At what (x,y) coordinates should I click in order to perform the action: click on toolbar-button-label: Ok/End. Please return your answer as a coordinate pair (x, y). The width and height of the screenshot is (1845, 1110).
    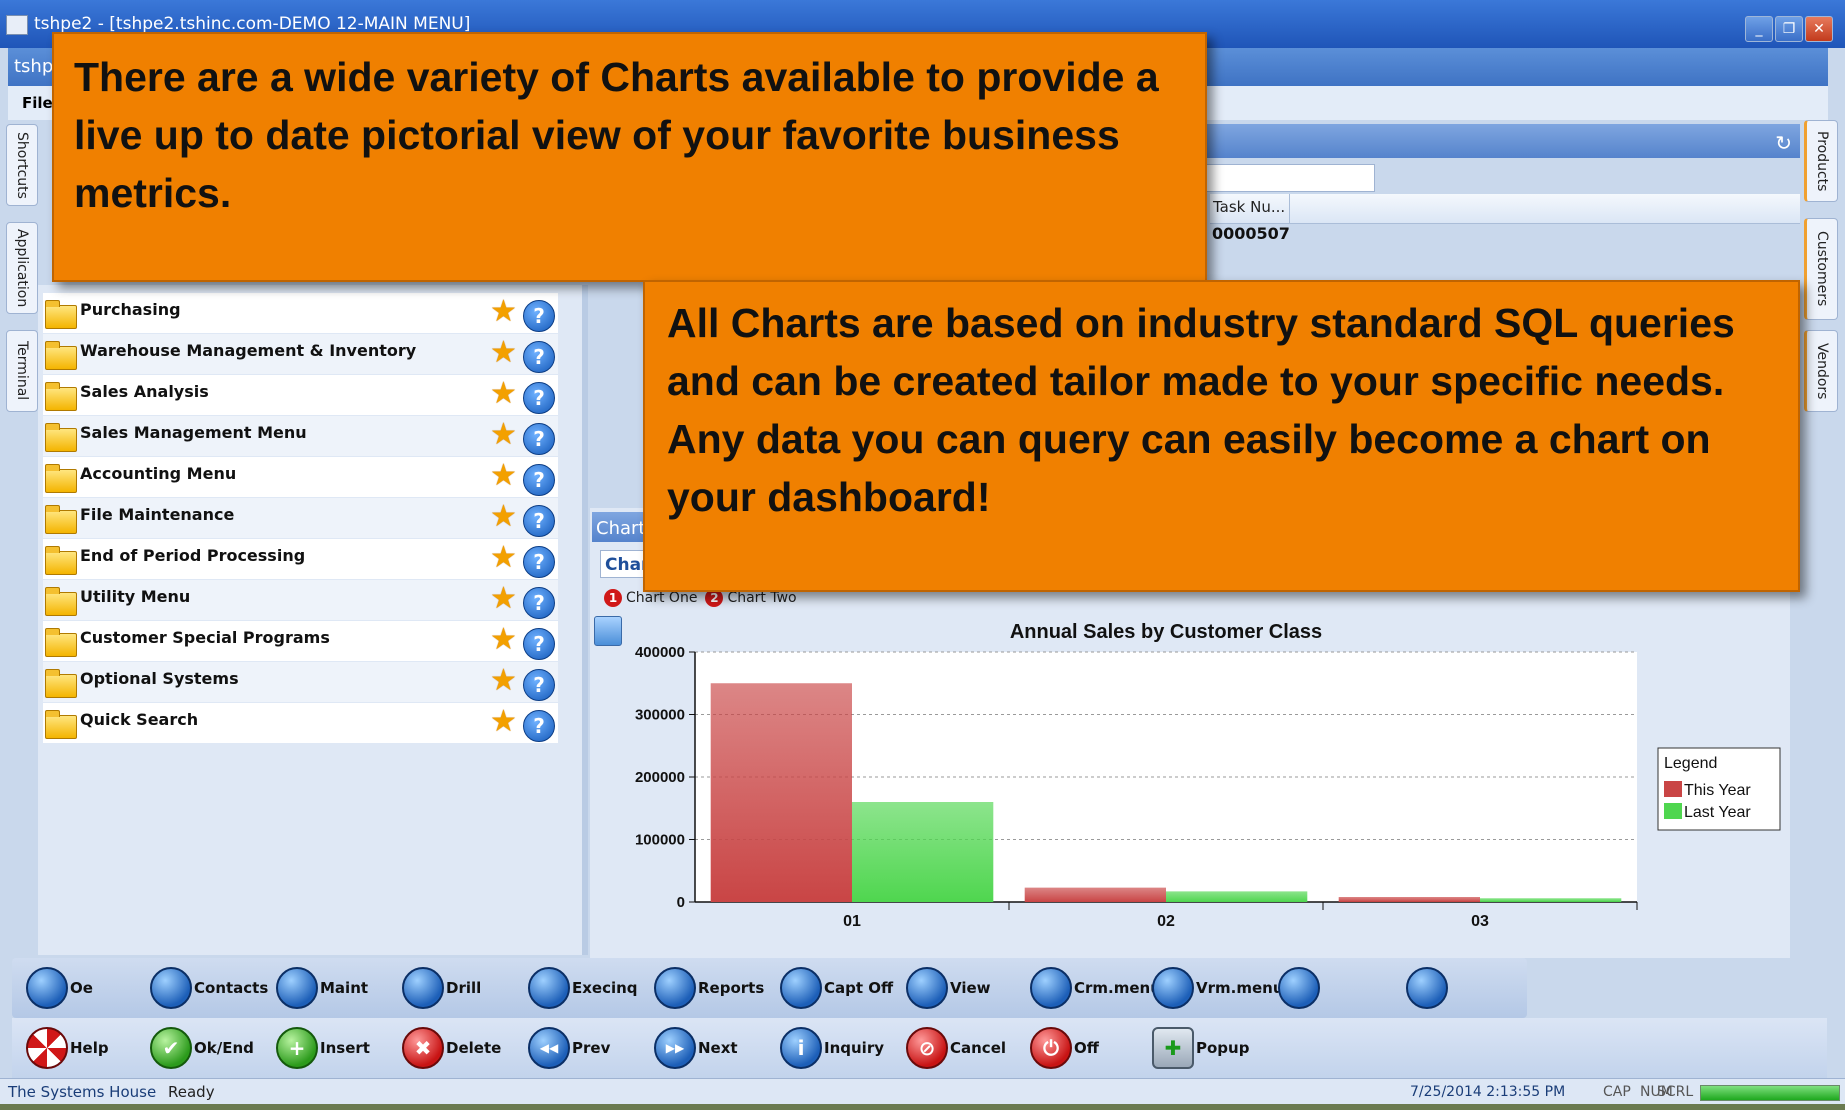
    Looking at the image, I should click on (224, 1048).